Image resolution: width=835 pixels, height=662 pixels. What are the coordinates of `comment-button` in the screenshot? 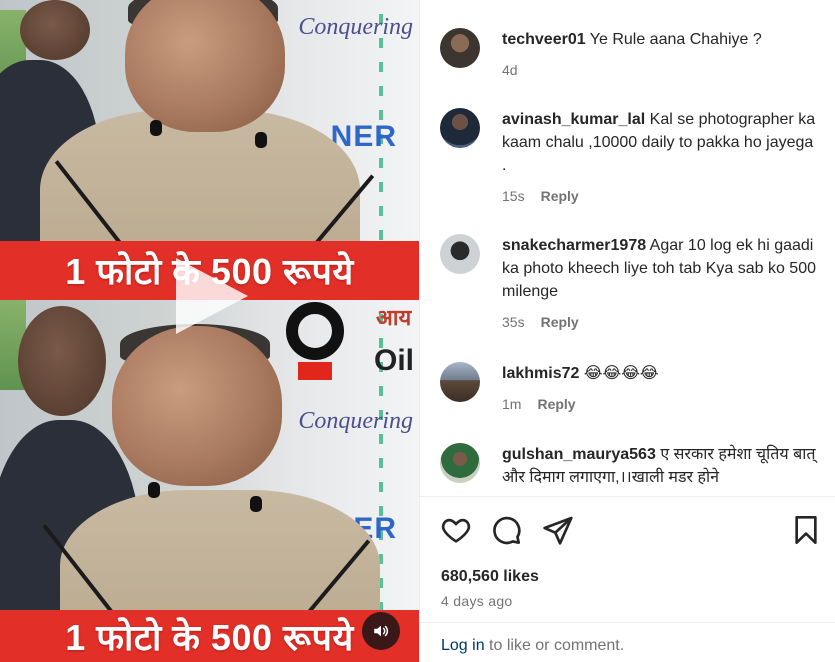 It's located at (507, 531).